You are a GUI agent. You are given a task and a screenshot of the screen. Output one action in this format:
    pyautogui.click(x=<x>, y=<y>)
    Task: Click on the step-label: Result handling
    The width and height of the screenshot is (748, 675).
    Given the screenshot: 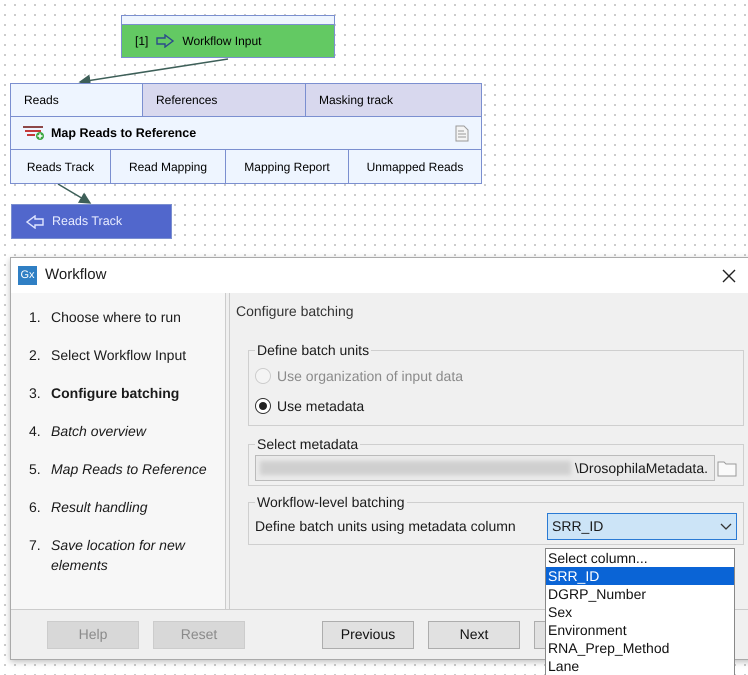 What is the action you would take?
    pyautogui.click(x=131, y=507)
    